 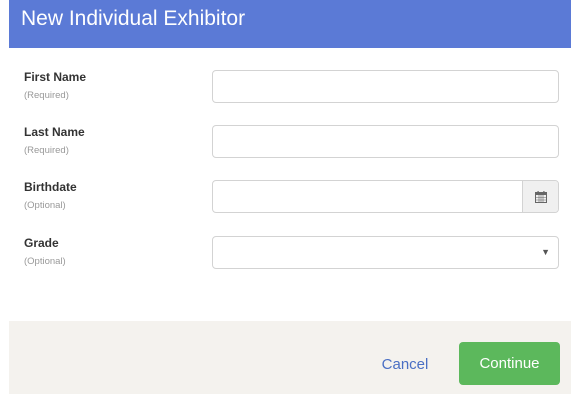 What do you see at coordinates (368, 196) in the screenshot?
I see `birthdate-input` at bounding box center [368, 196].